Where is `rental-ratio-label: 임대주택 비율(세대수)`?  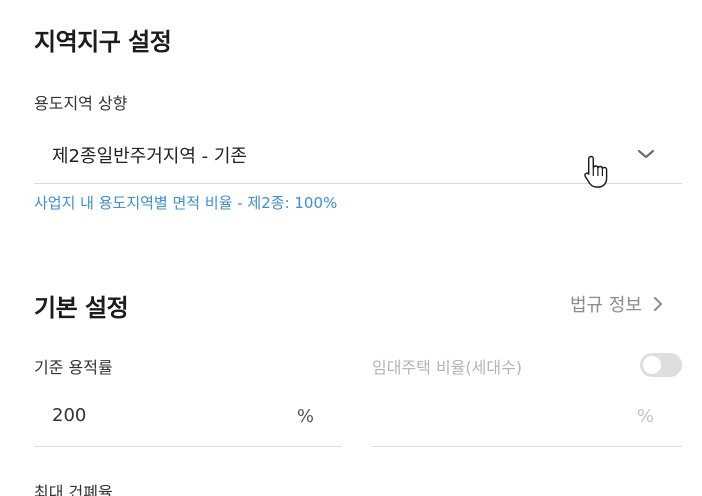
rental-ratio-label: 임대주택 비율(세대수) is located at coordinates (447, 367).